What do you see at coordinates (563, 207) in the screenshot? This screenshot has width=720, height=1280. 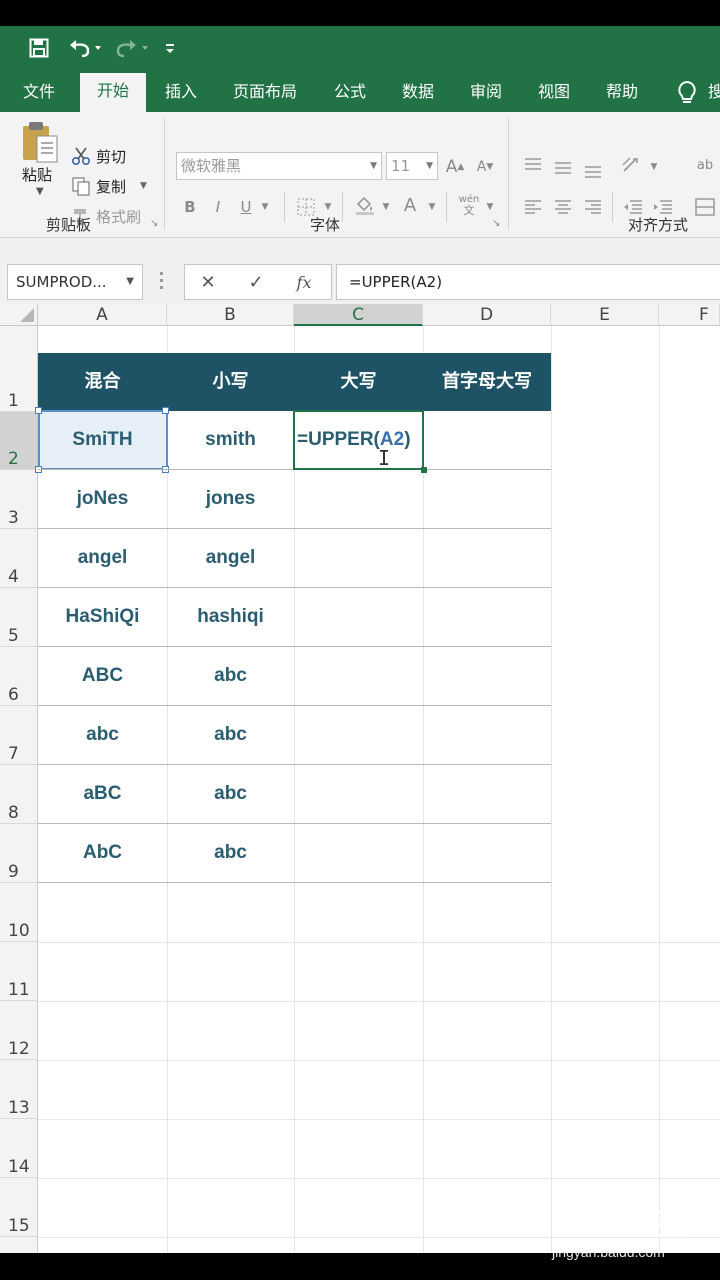 I see `align-center-icon` at bounding box center [563, 207].